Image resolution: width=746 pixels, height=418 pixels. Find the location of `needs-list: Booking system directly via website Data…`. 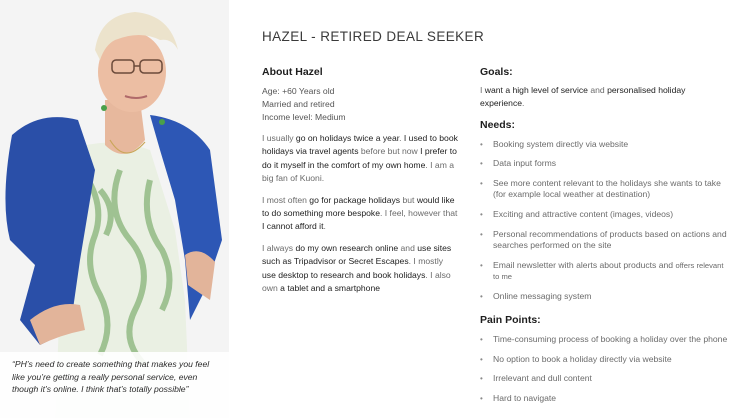

needs-list: Booking system directly via website Data… is located at coordinates (605, 221).